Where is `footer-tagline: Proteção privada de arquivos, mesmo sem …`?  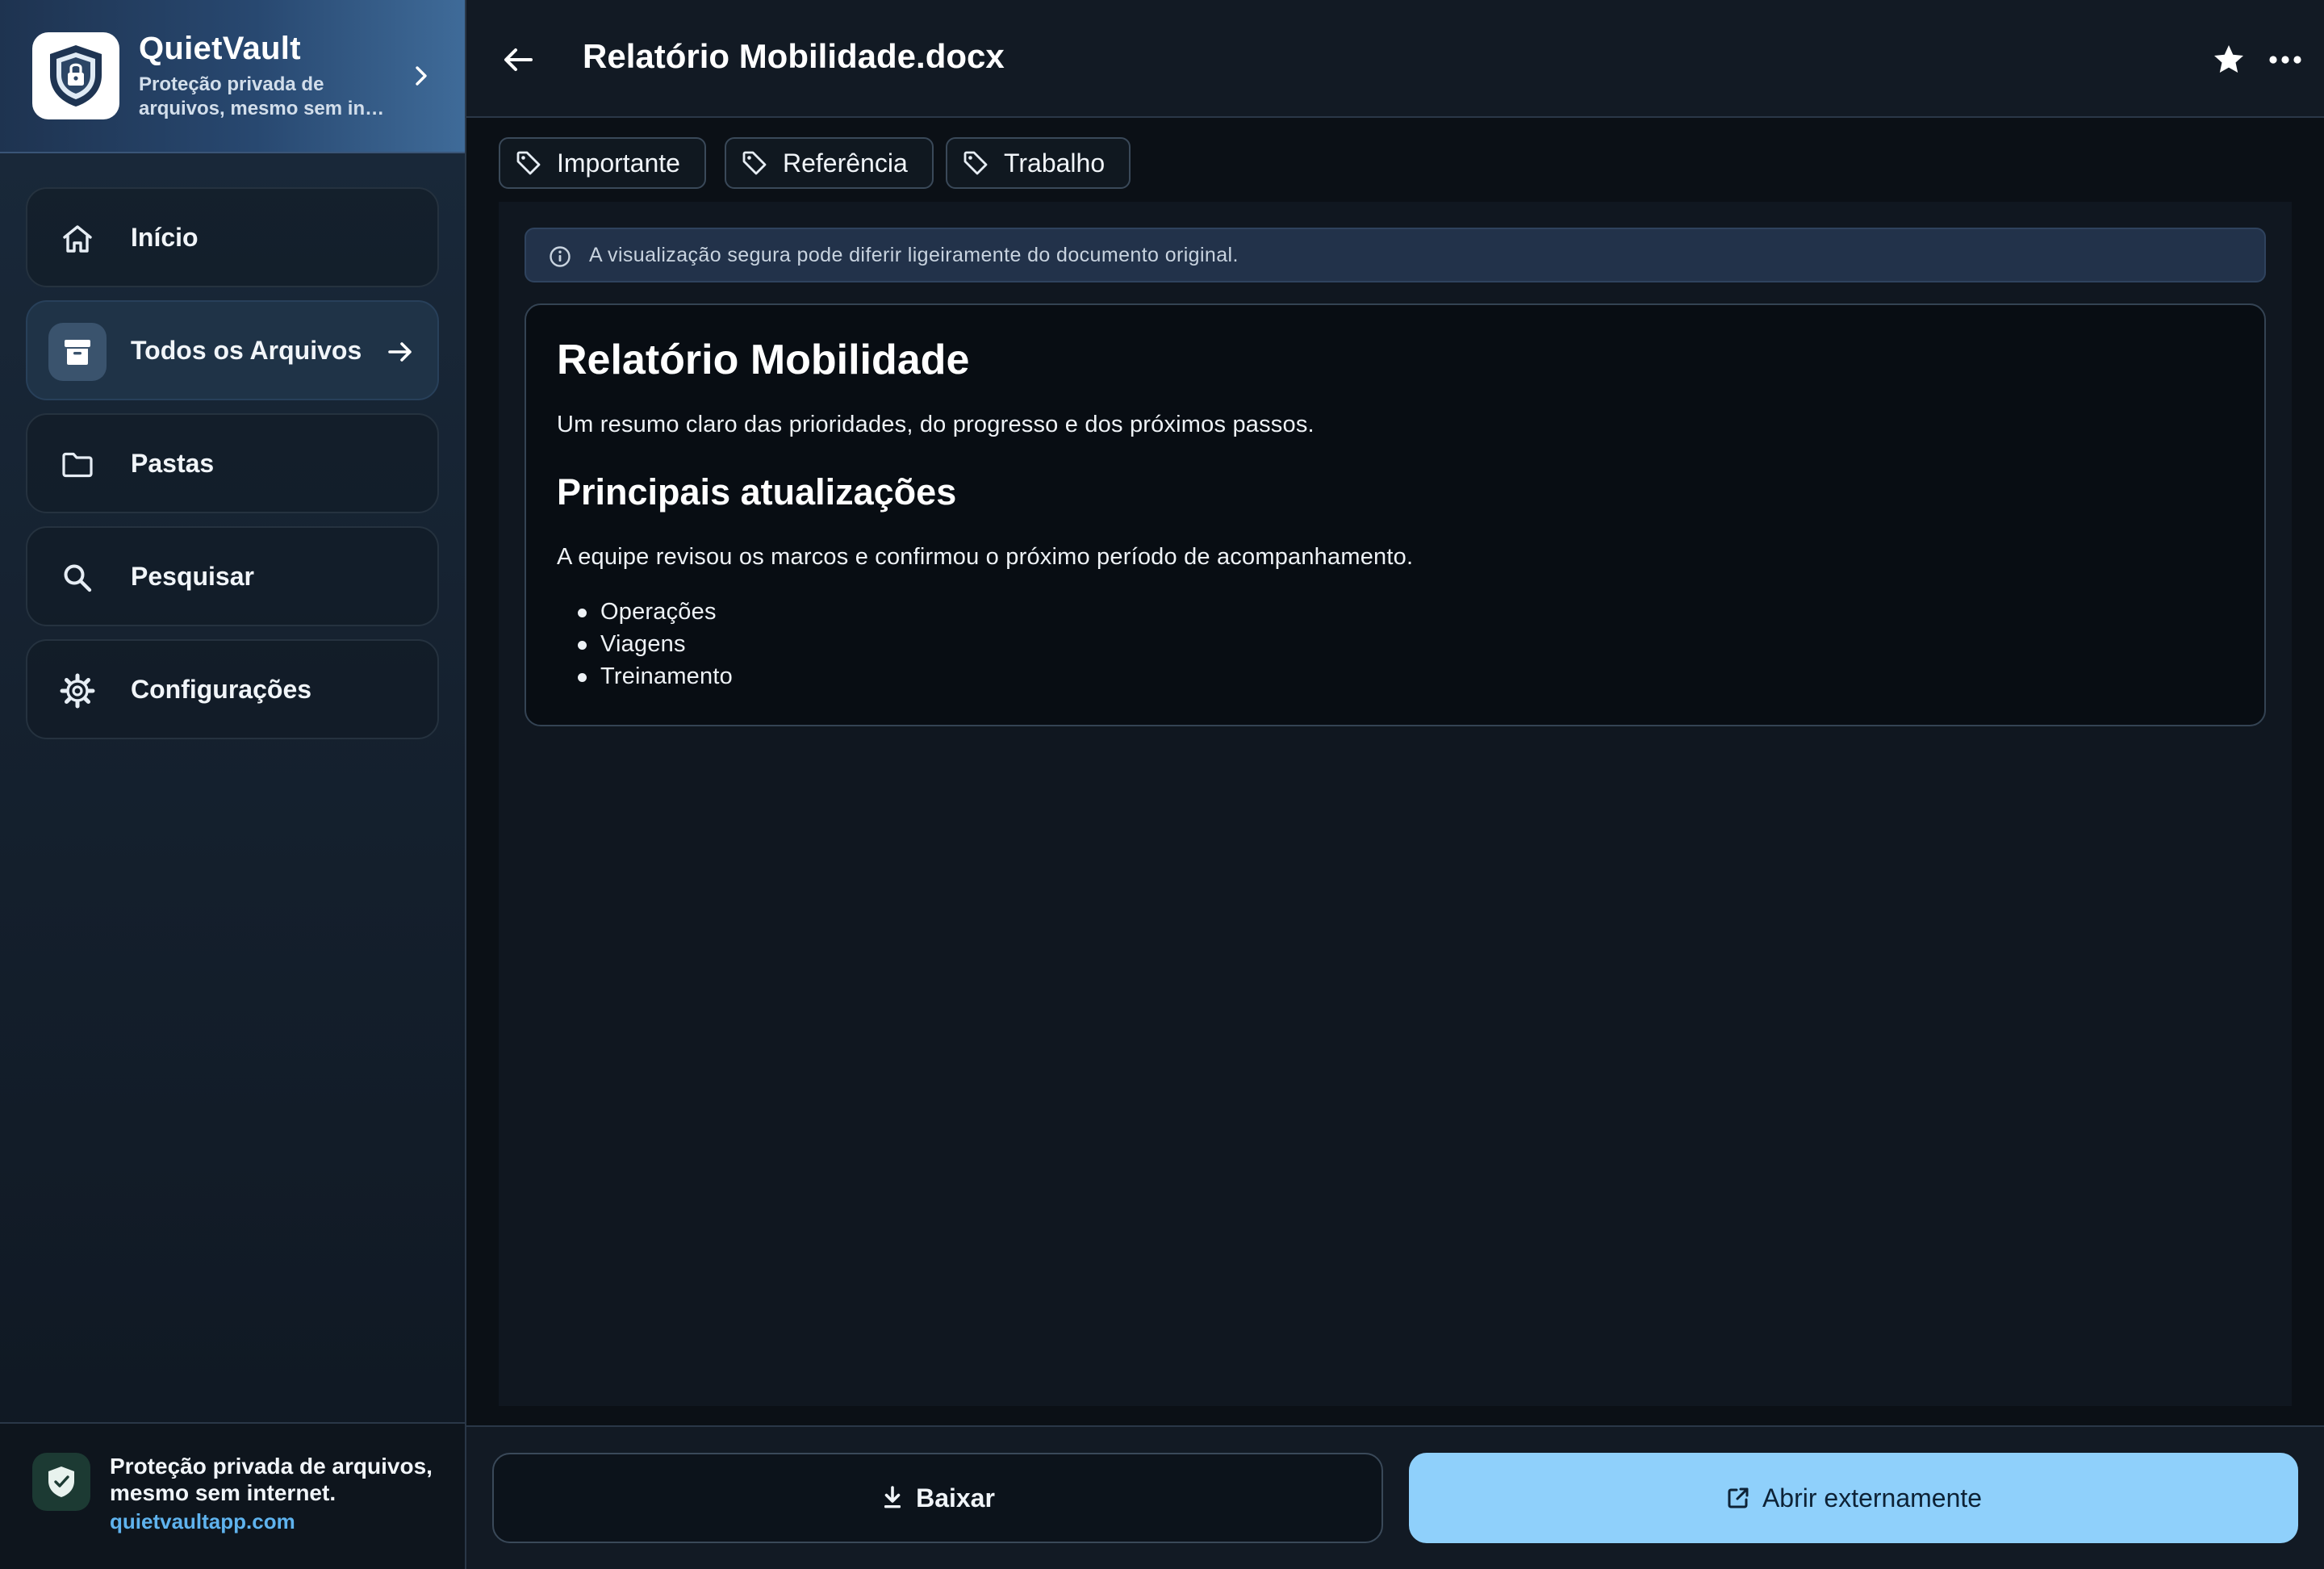
footer-tagline: Proteção privada de arquivos, mesmo sem … is located at coordinates (271, 1480).